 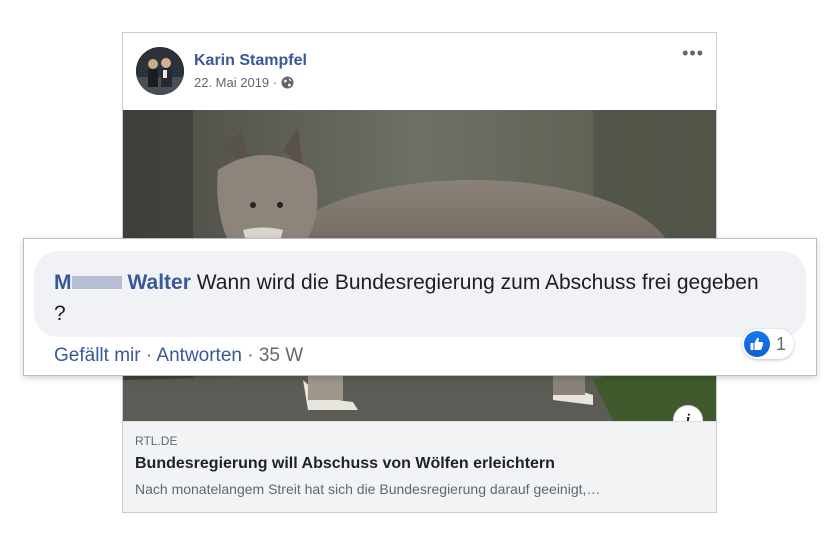 I want to click on post-meta: 22. Mai 2019 ·, so click(x=244, y=82).